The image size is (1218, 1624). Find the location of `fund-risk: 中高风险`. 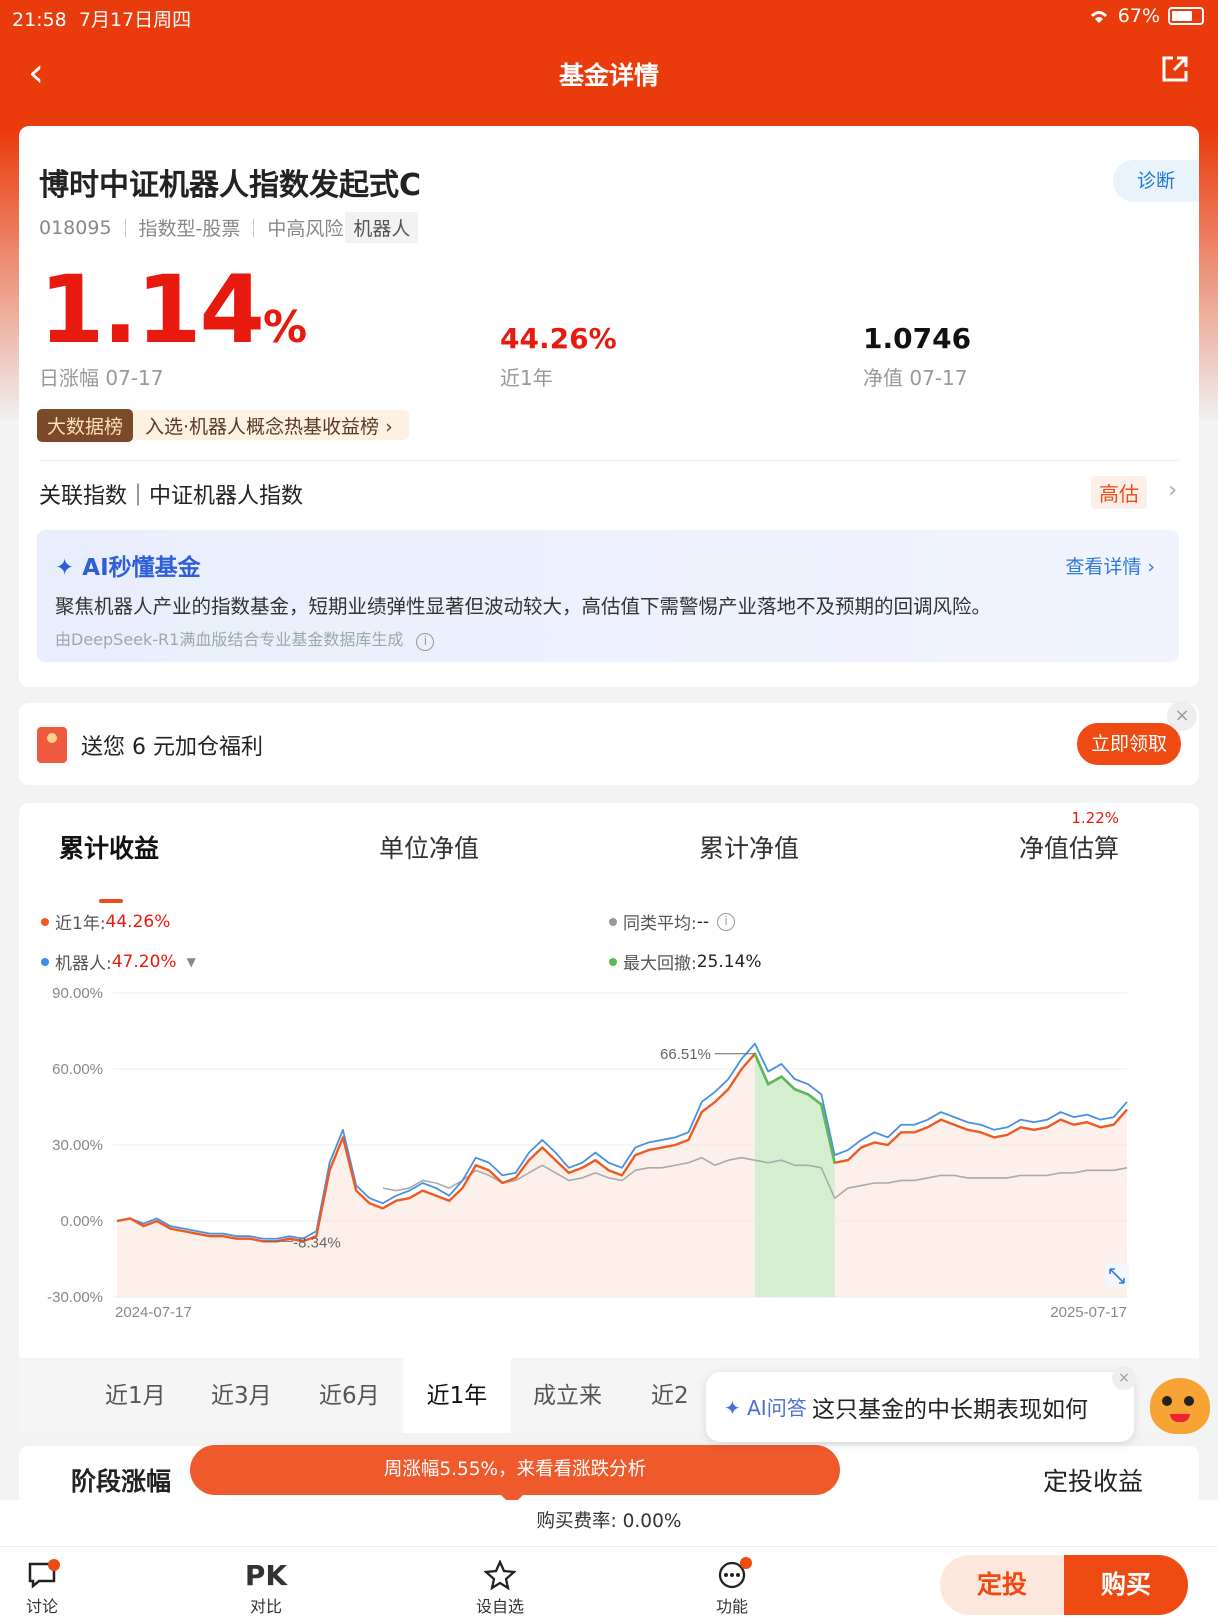

fund-risk: 中高风险 is located at coordinates (305, 229).